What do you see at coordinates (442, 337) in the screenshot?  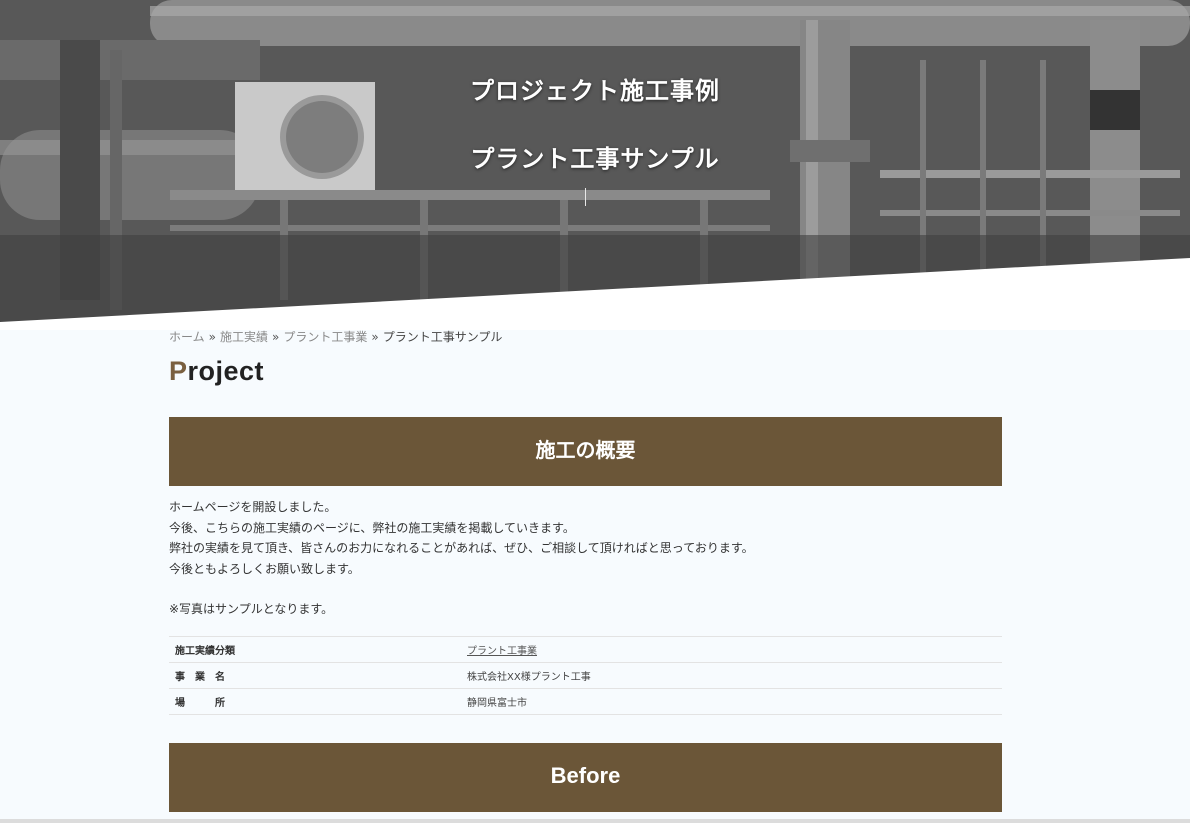 I see `breadcrumb-current: プラント工事サンプル` at bounding box center [442, 337].